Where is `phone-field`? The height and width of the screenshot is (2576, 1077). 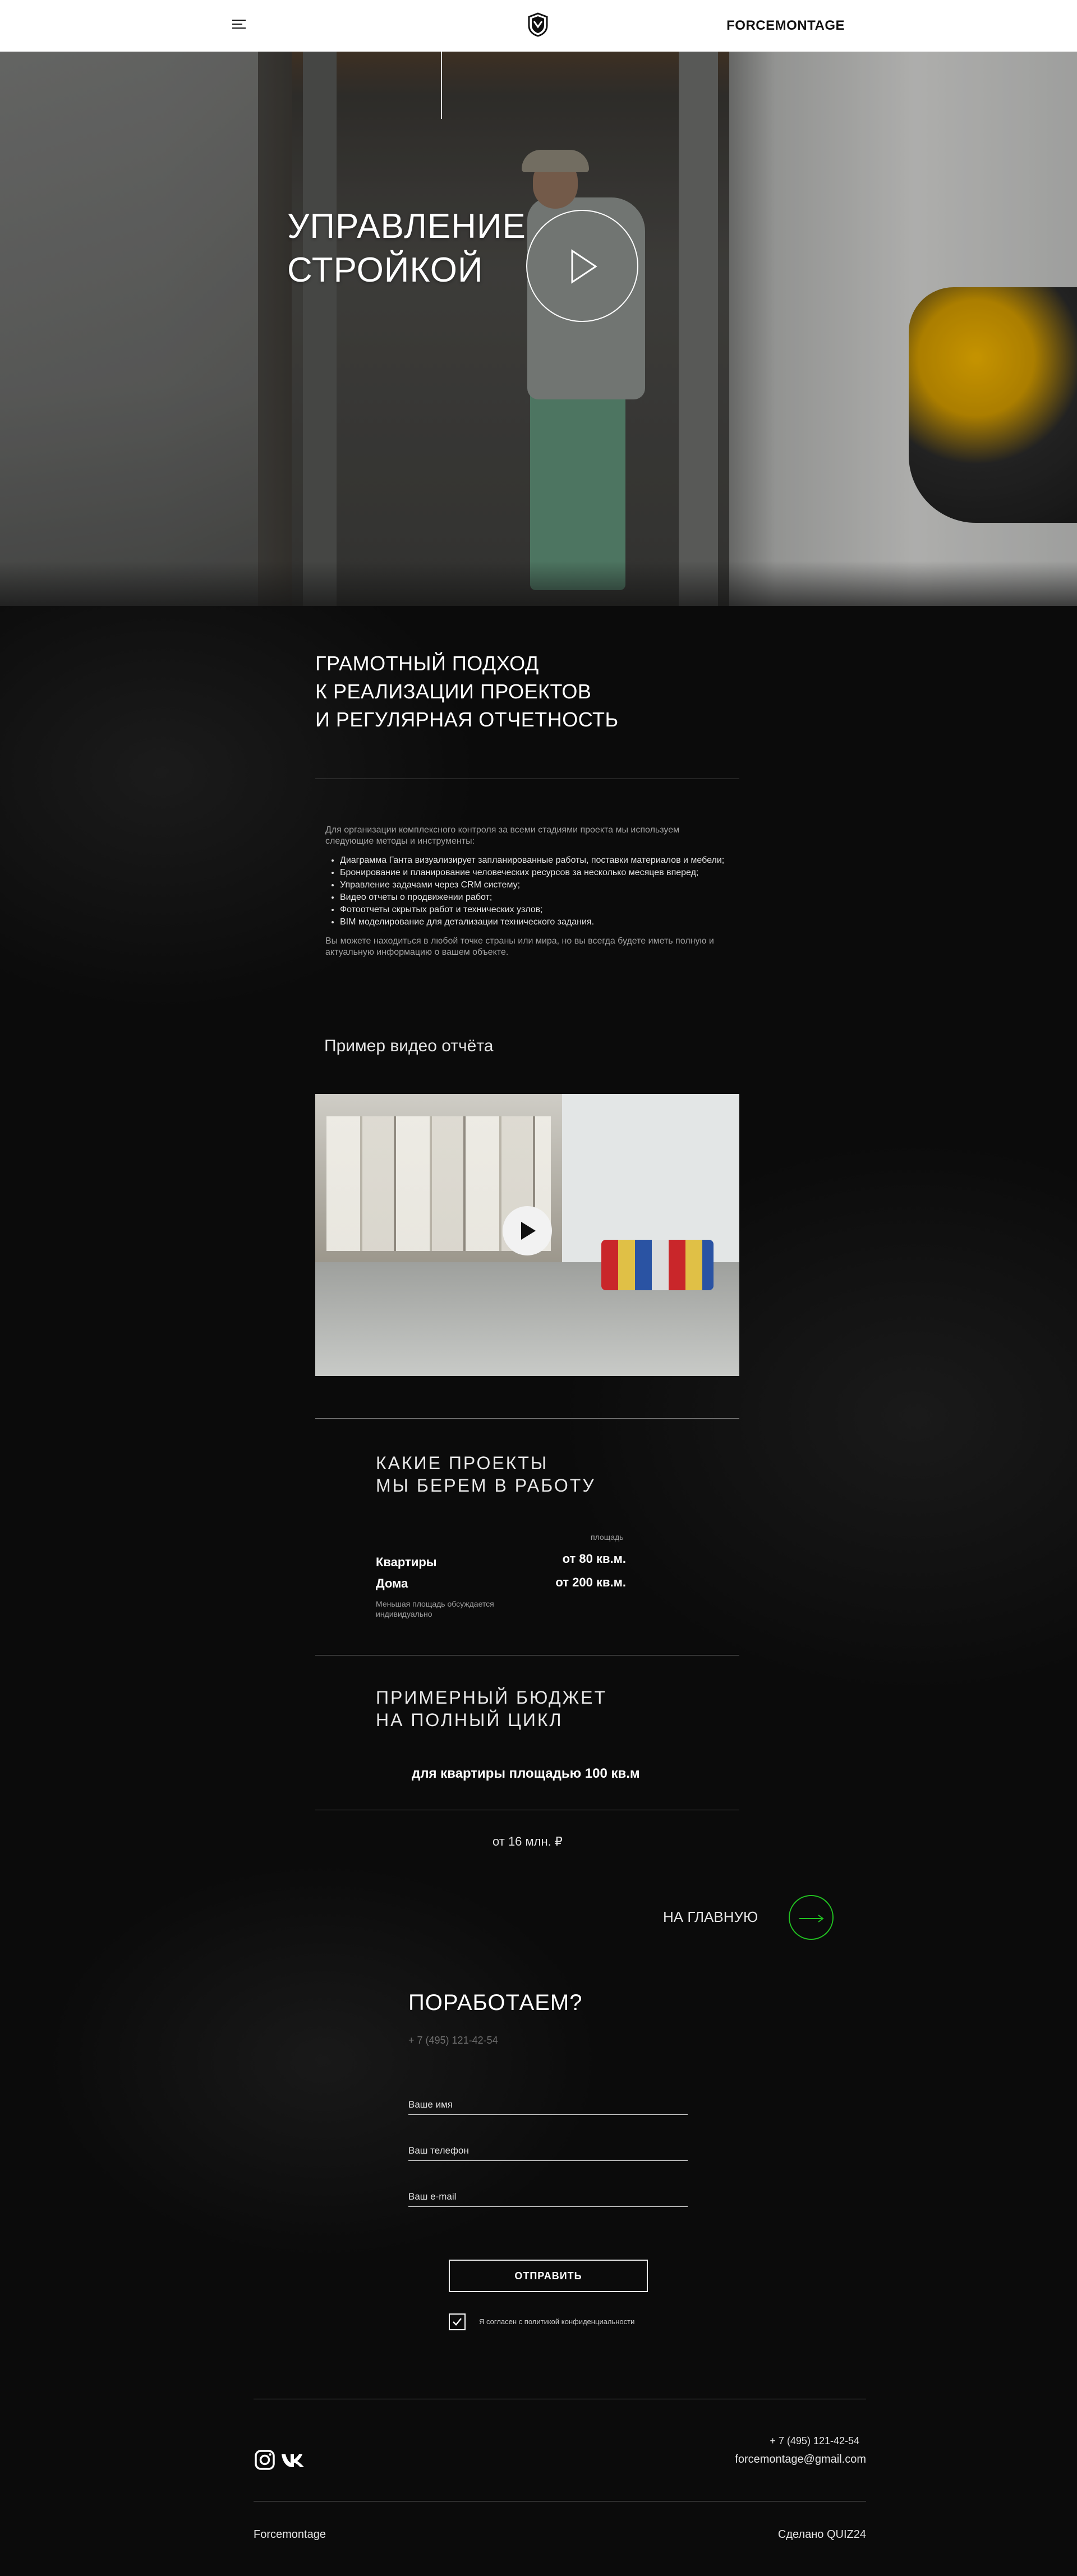 phone-field is located at coordinates (548, 2147).